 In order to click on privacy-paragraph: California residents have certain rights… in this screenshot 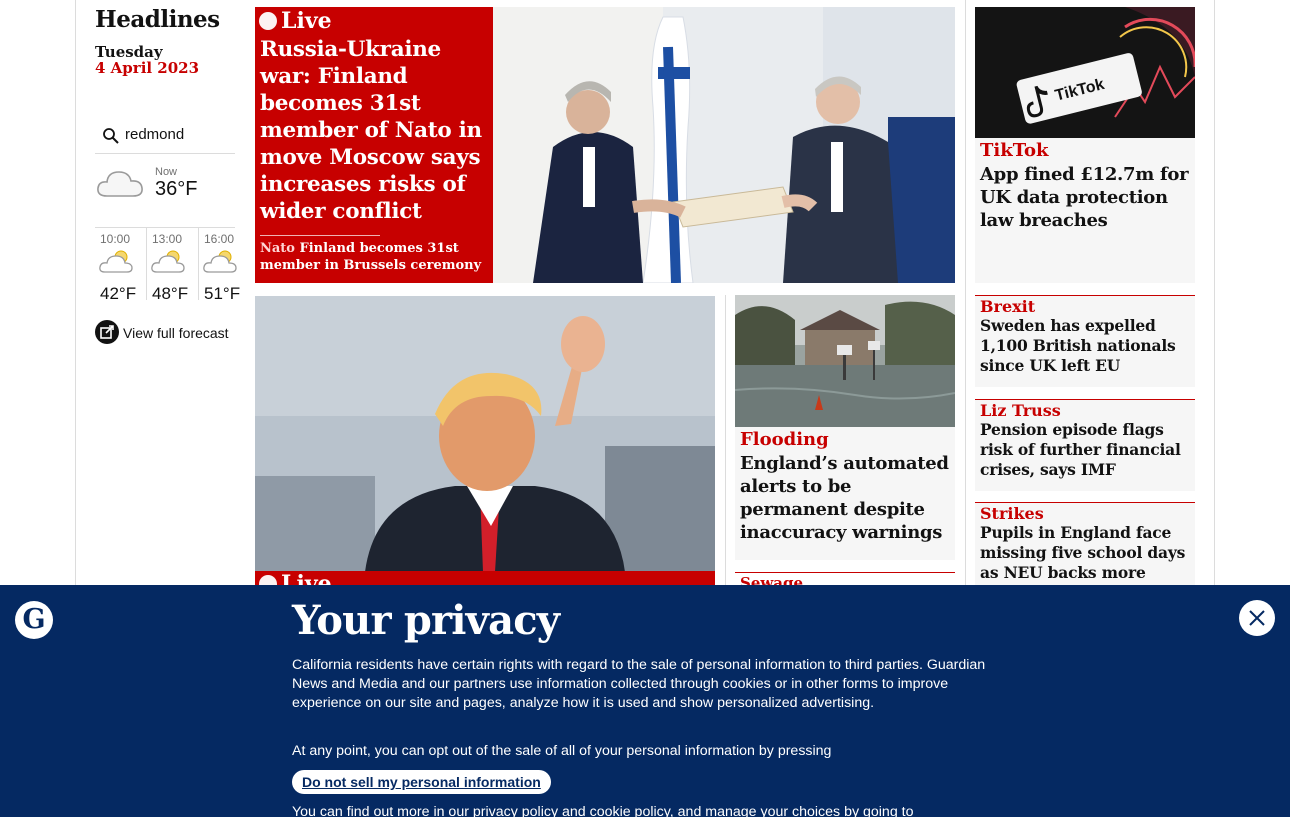, I will do `click(639, 684)`.